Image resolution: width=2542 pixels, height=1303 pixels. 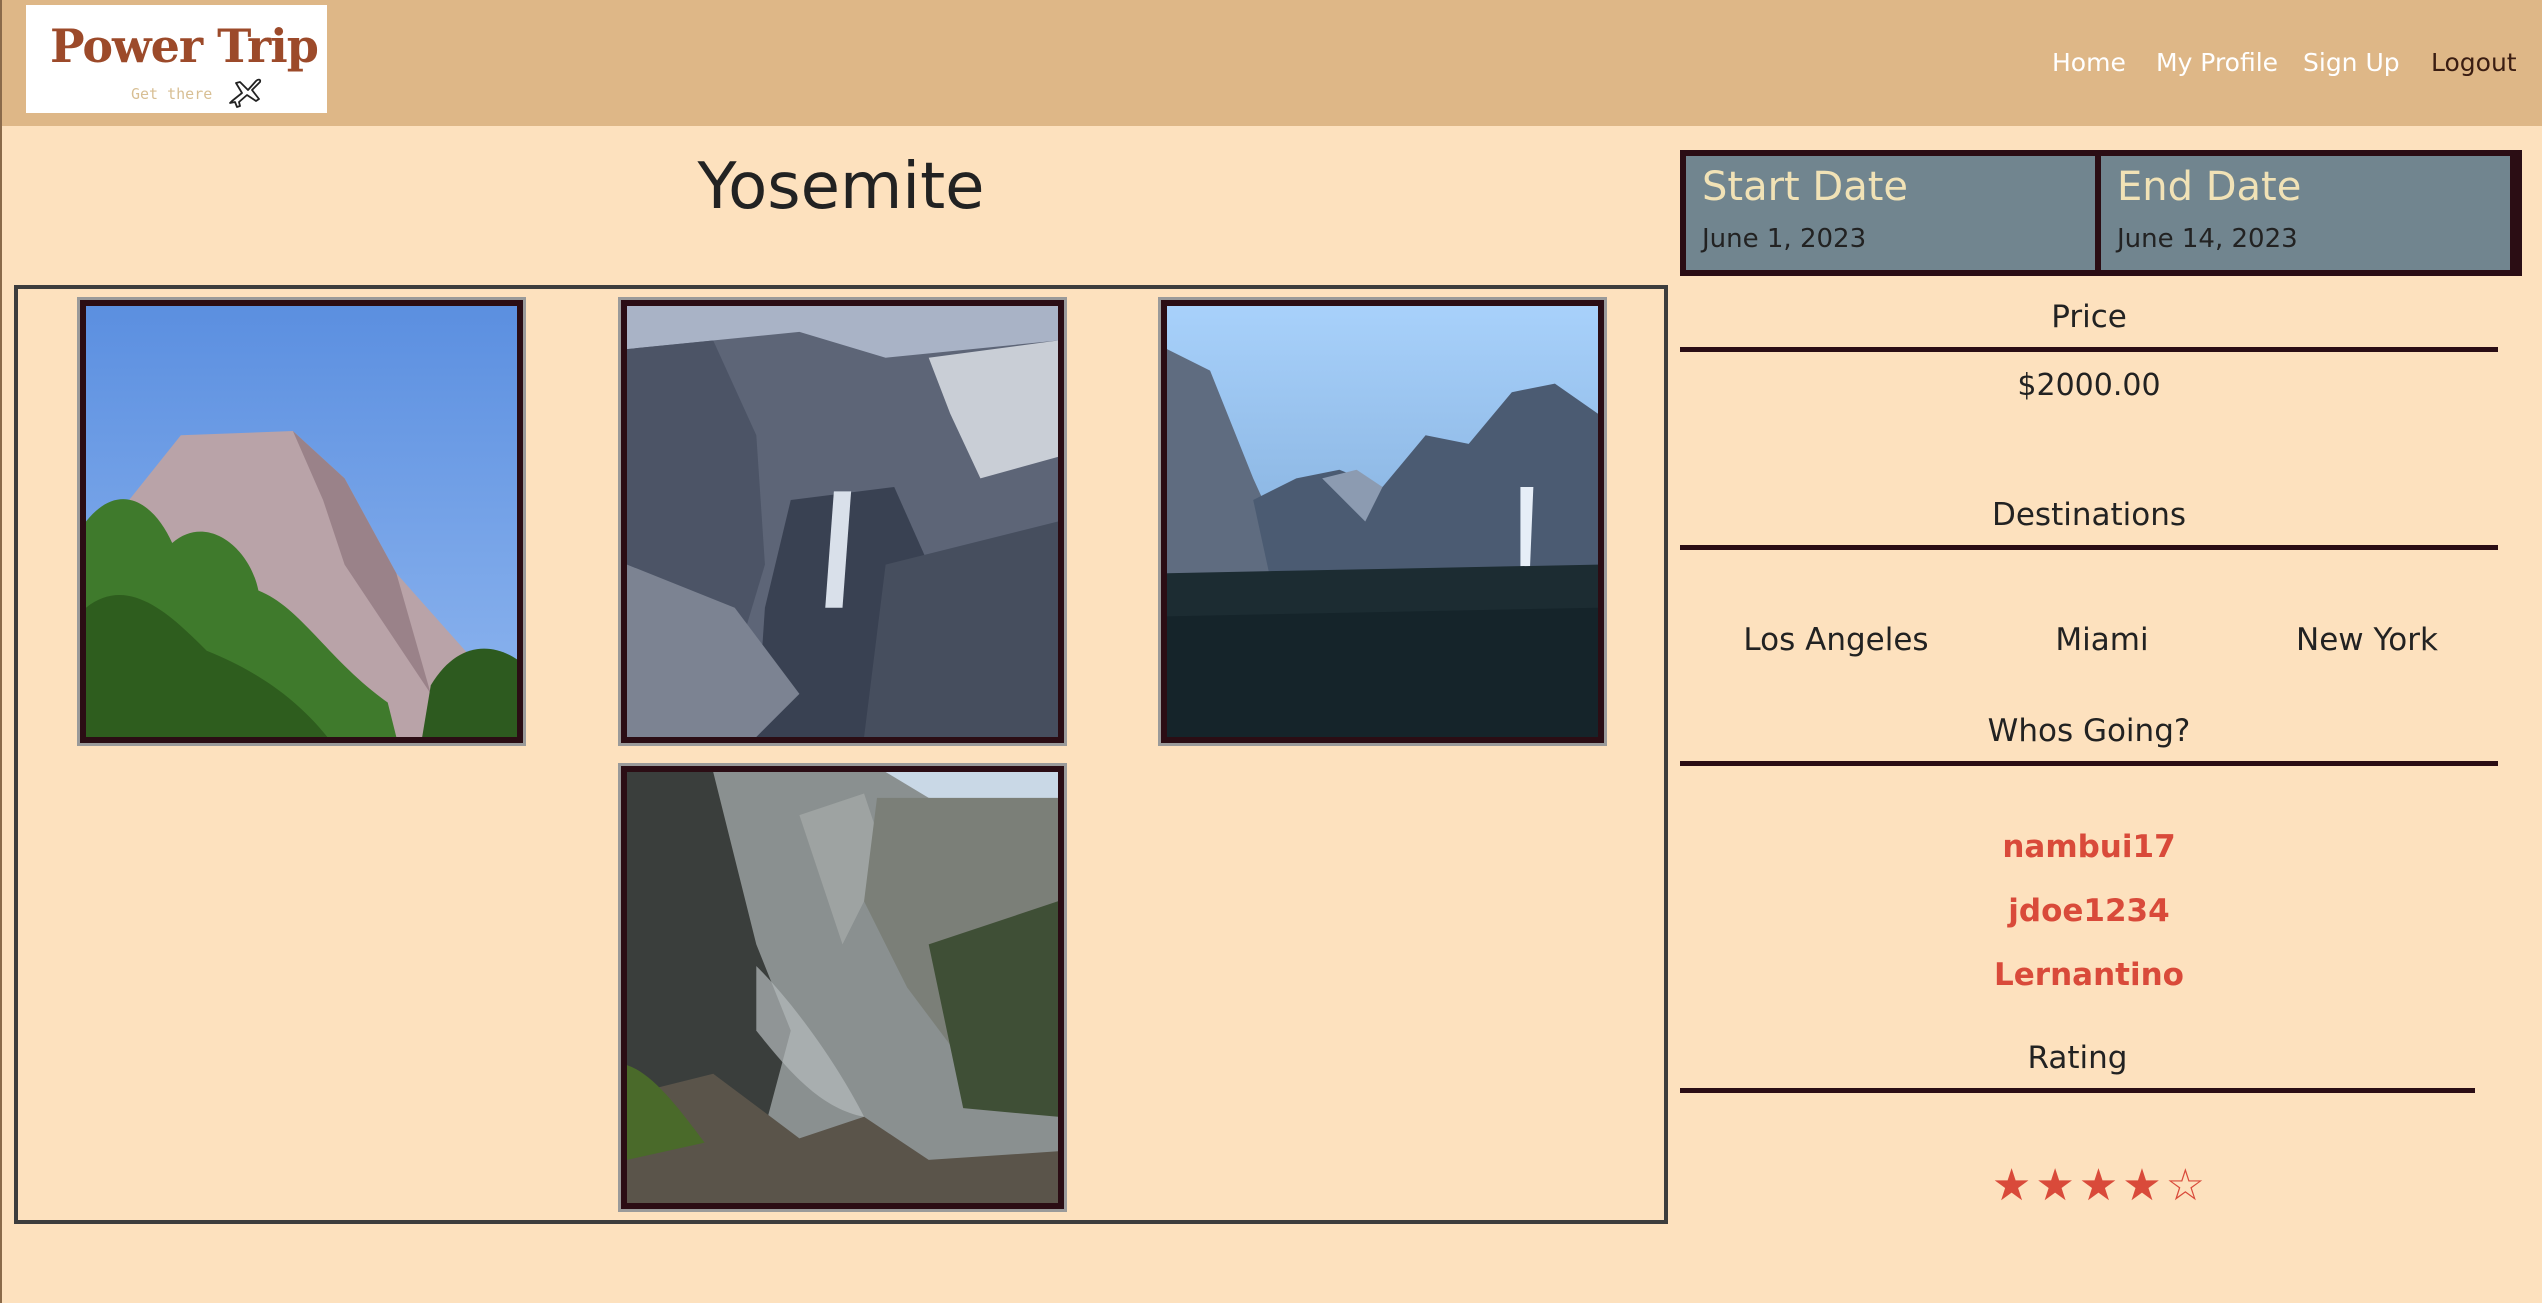 I want to click on nav-profile-link: My Profile, so click(x=2217, y=62).